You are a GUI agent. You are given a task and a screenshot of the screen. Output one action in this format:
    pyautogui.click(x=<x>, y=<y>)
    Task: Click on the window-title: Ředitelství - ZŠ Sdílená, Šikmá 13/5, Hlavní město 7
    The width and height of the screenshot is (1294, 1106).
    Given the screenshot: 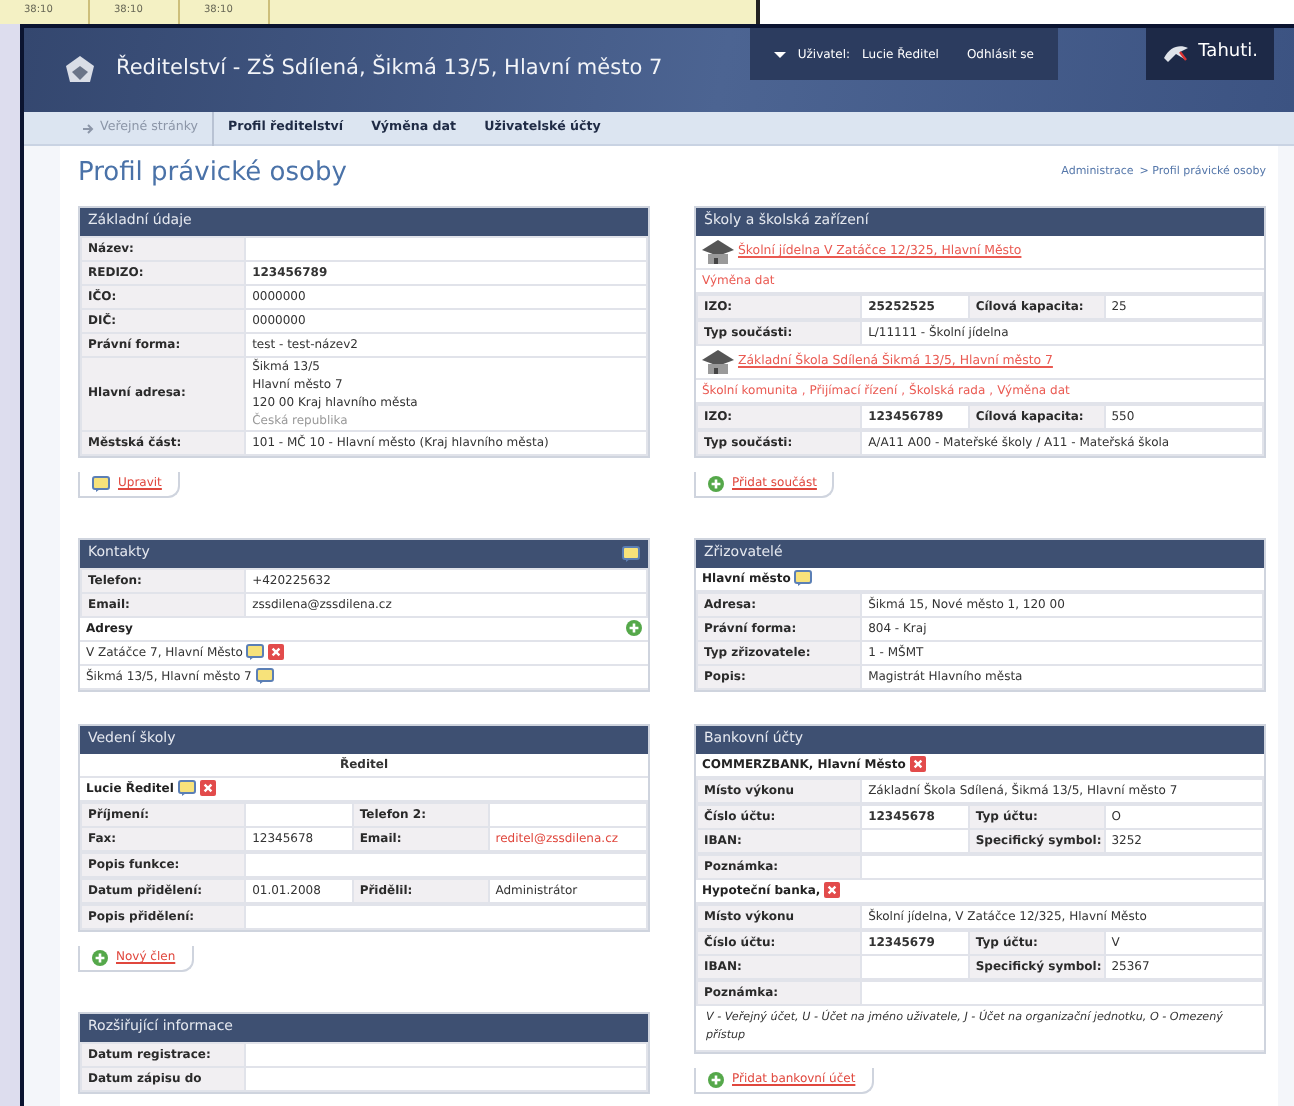 What is the action you would take?
    pyautogui.click(x=389, y=69)
    